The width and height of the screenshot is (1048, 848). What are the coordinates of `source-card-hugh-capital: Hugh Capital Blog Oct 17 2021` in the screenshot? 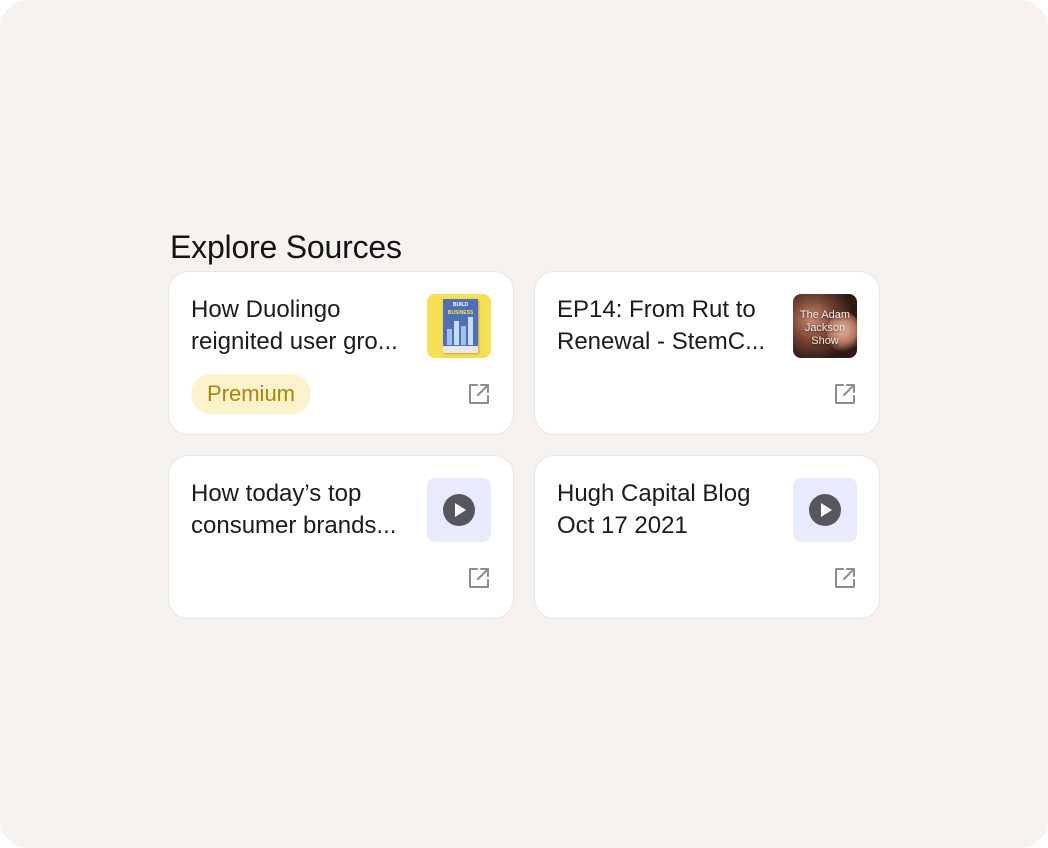 It's located at (707, 537).